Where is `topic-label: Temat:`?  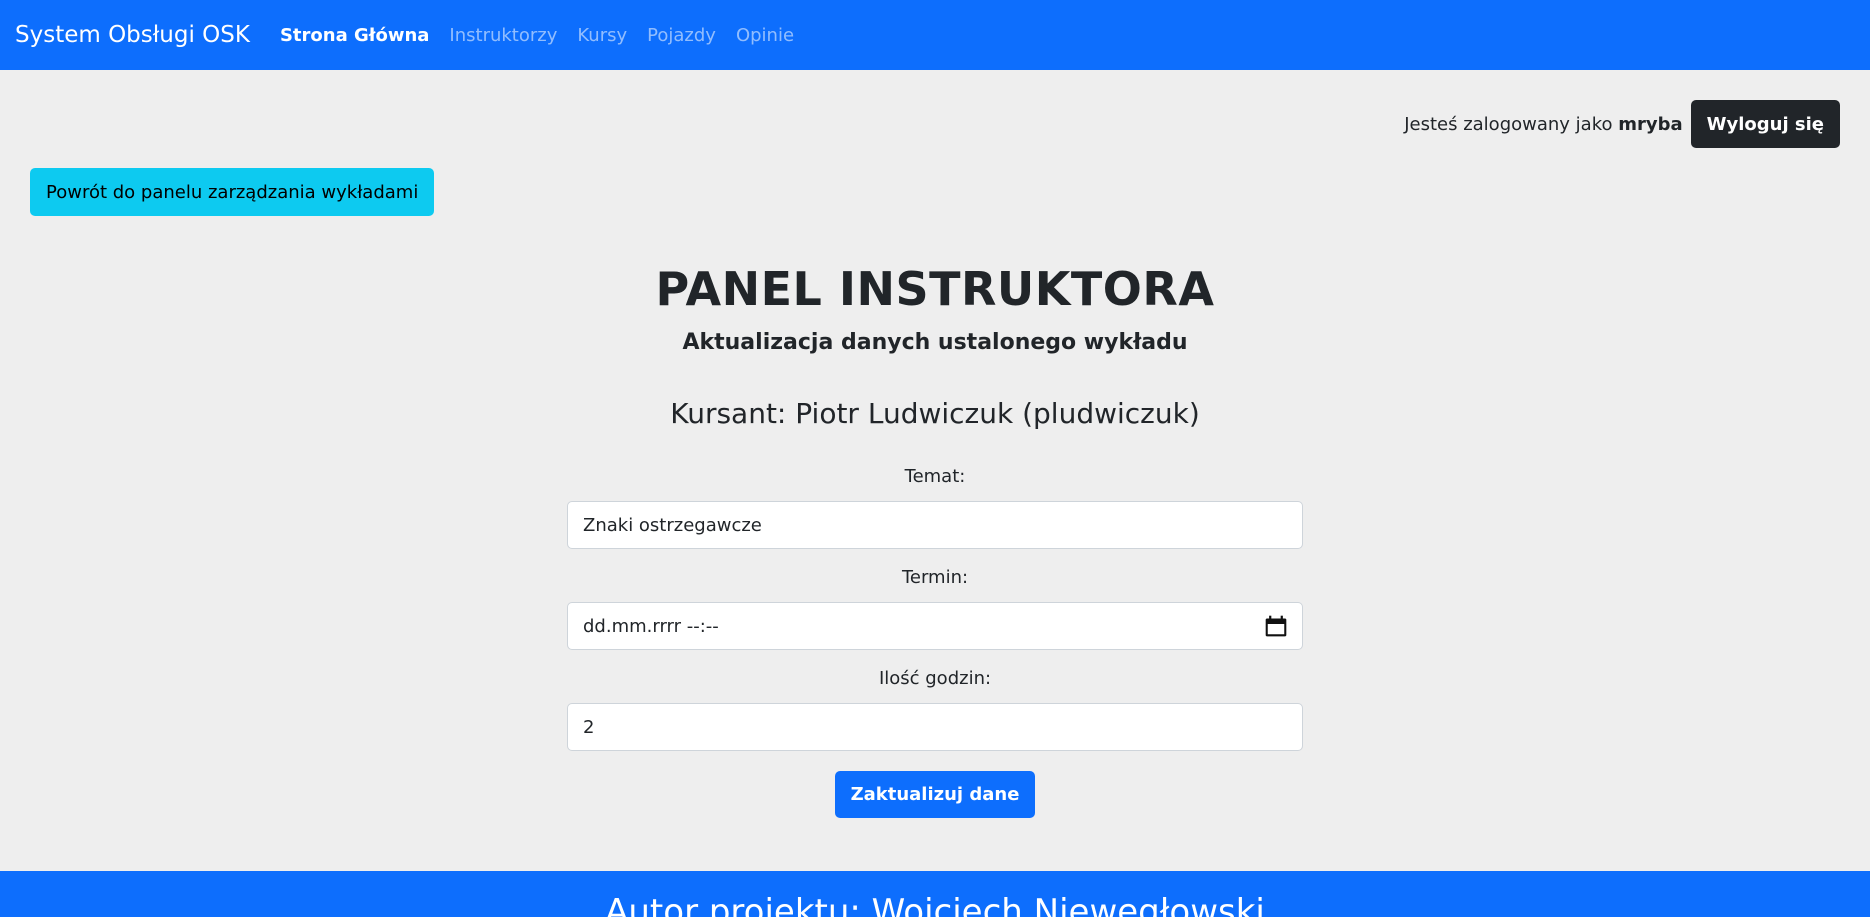 topic-label: Temat: is located at coordinates (935, 476).